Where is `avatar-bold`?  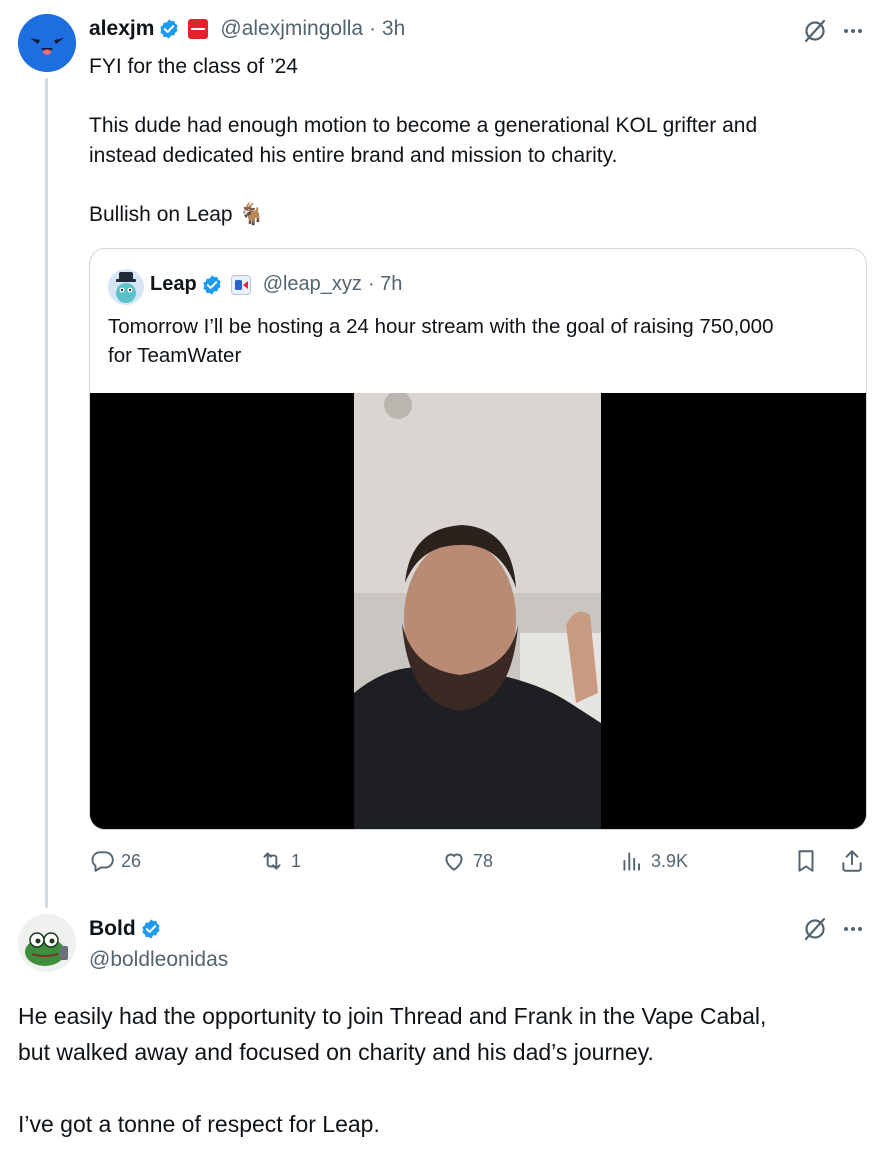 avatar-bold is located at coordinates (47, 943).